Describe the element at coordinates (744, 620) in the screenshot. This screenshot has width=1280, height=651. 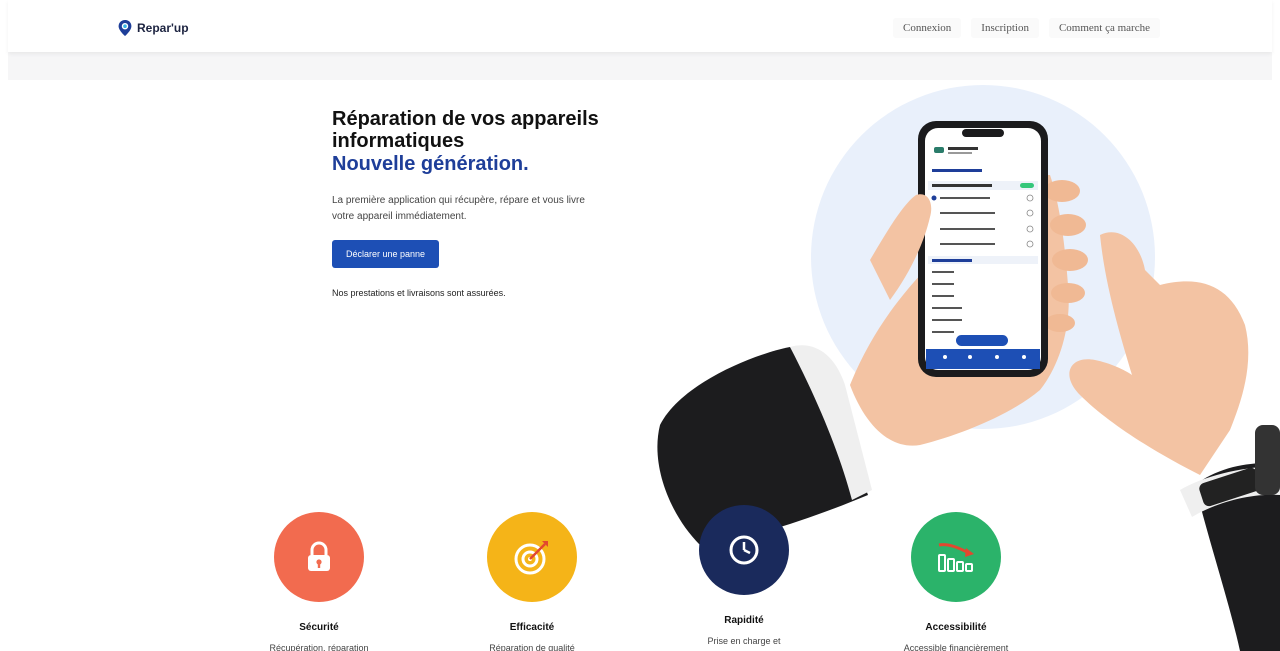
I see `feature-title: Rapidité` at that location.